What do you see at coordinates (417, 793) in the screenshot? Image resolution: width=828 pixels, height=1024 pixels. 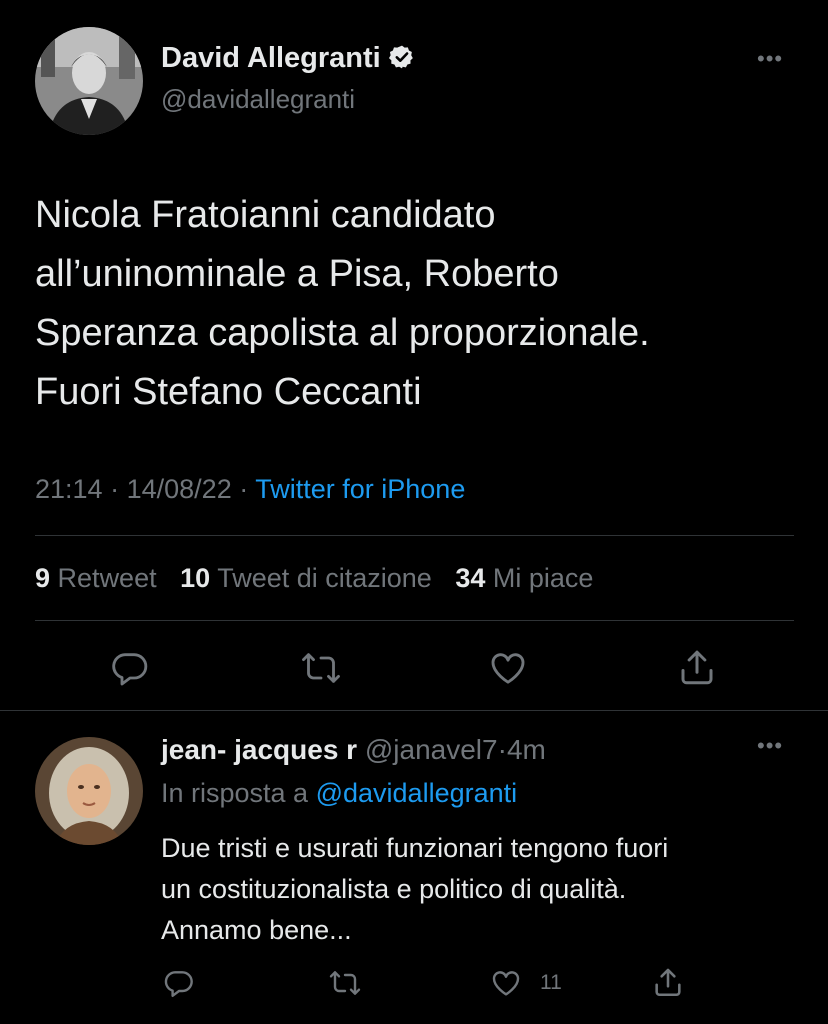 I see `replying-to-handle-link: @davidallegranti` at bounding box center [417, 793].